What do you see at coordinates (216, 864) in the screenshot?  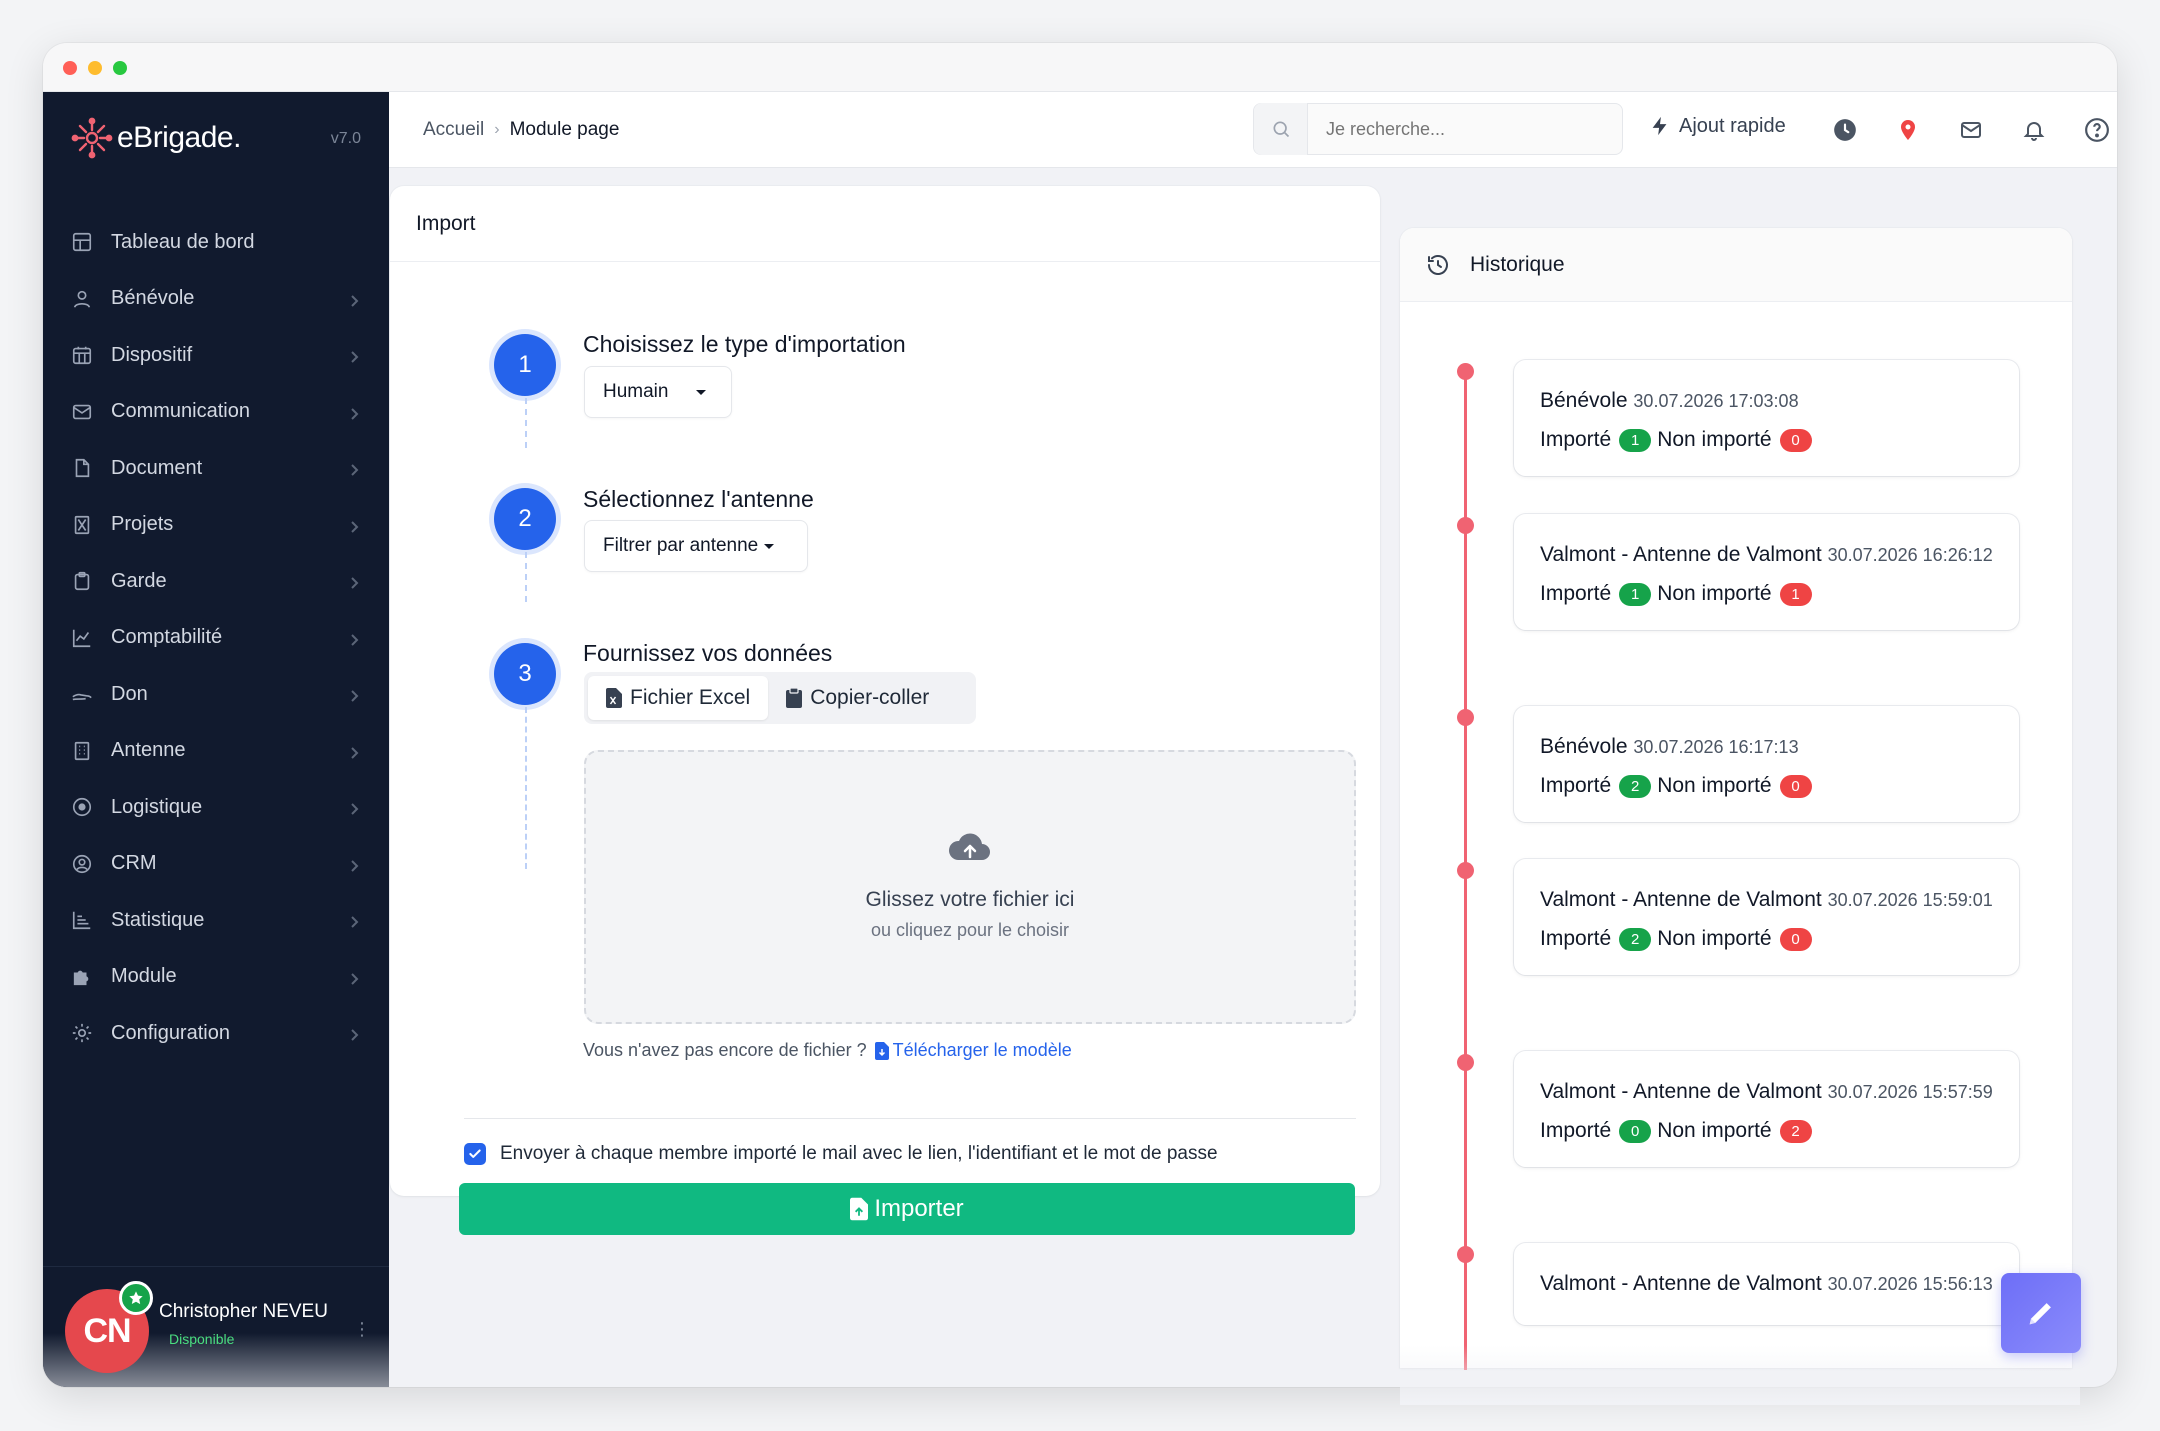 I see `sidebar-item-crm: CRM` at bounding box center [216, 864].